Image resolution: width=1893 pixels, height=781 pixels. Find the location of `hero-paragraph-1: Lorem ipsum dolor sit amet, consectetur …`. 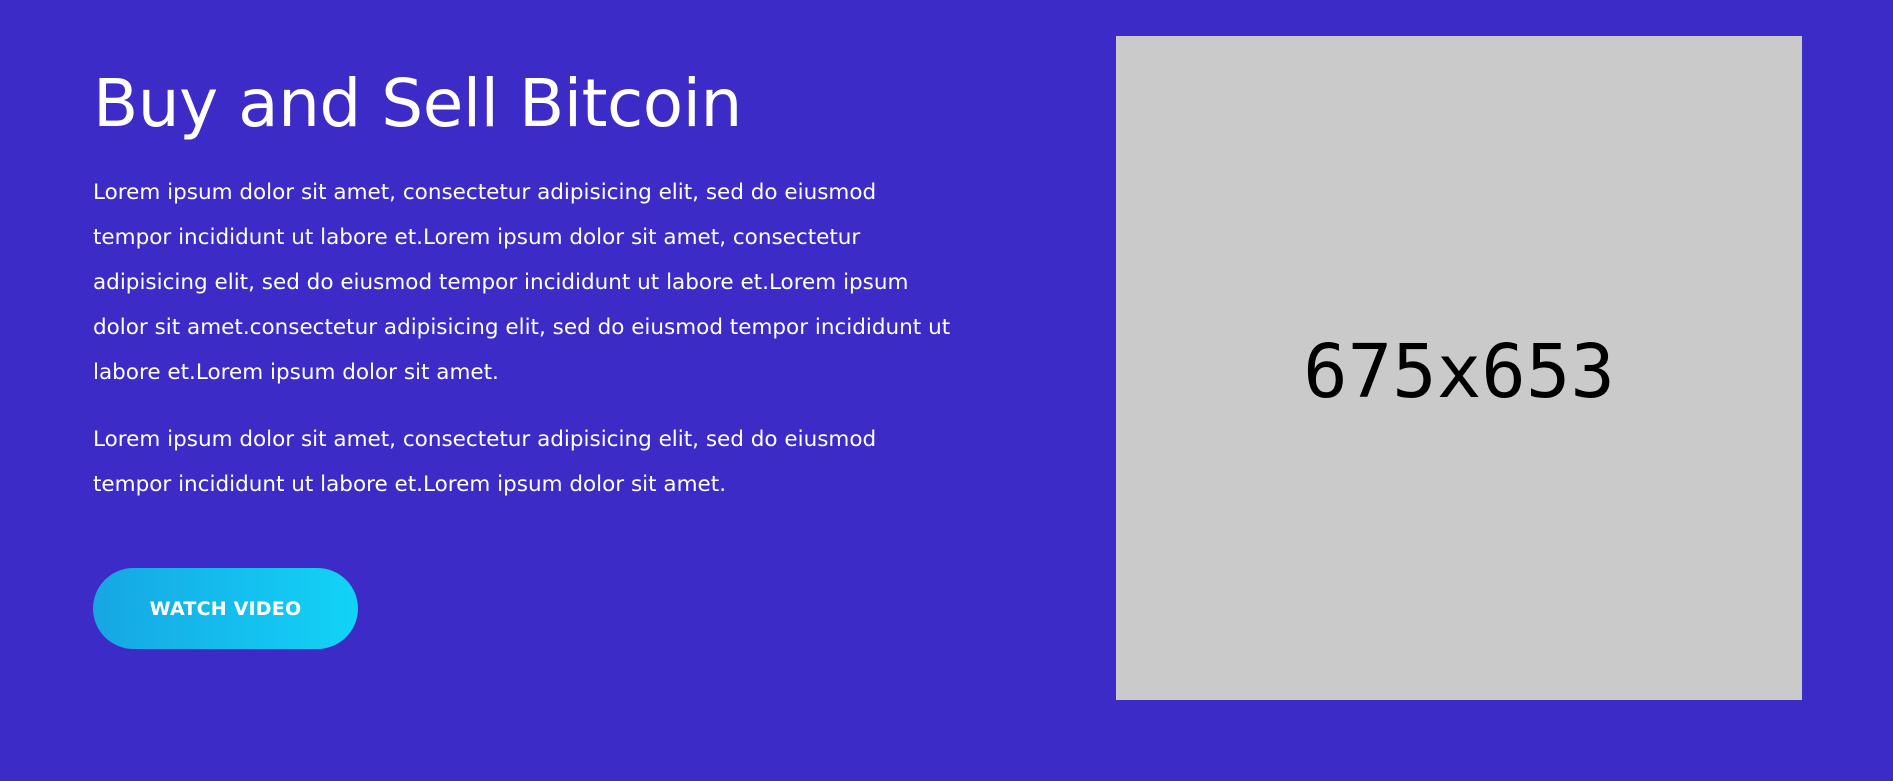

hero-paragraph-1: Lorem ipsum dolor sit amet, consectetur … is located at coordinates (522, 282).